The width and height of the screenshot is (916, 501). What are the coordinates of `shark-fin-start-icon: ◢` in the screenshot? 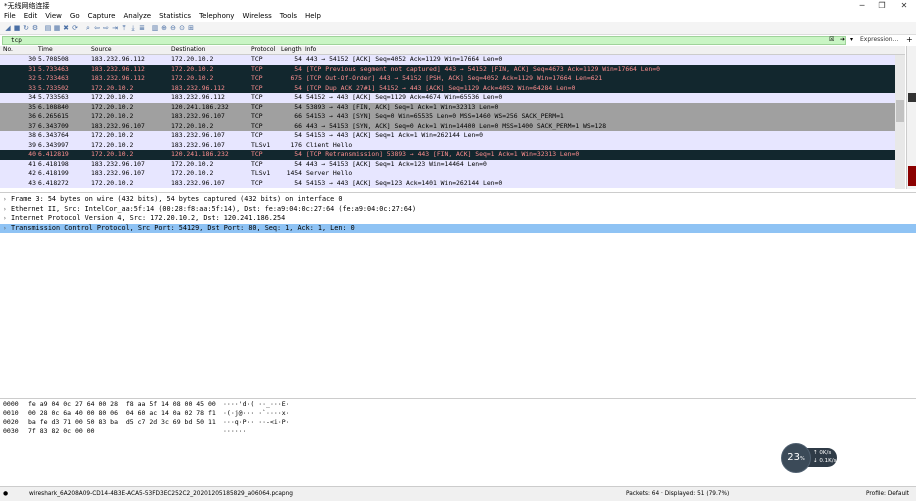 It's located at (8, 28).